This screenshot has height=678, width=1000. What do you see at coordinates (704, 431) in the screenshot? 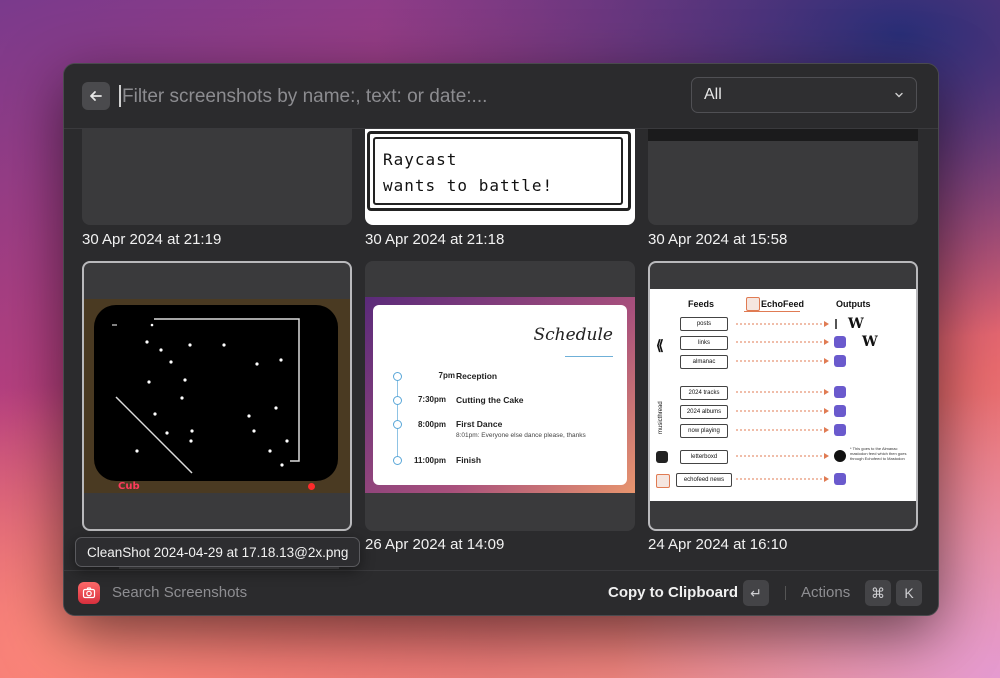
I see `feed-item: now playing` at bounding box center [704, 431].